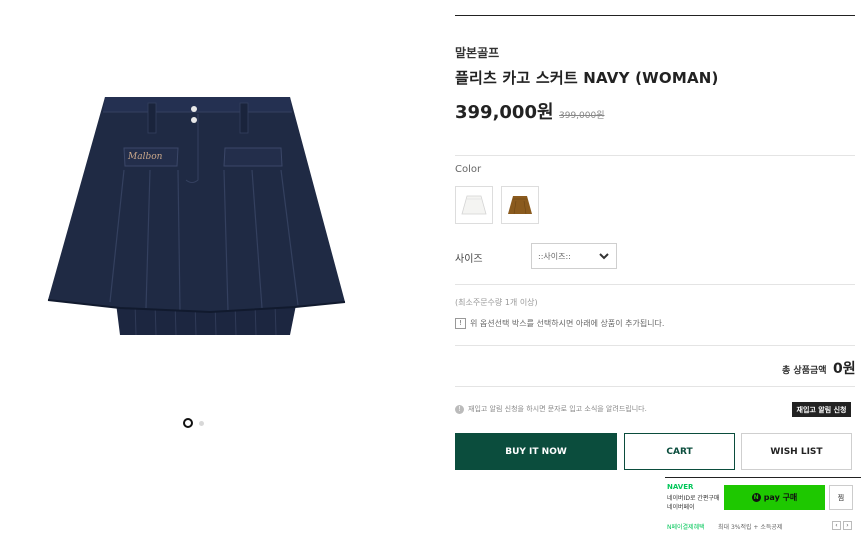  Describe the element at coordinates (604, 256) in the screenshot. I see `chevron-down-icon` at that location.